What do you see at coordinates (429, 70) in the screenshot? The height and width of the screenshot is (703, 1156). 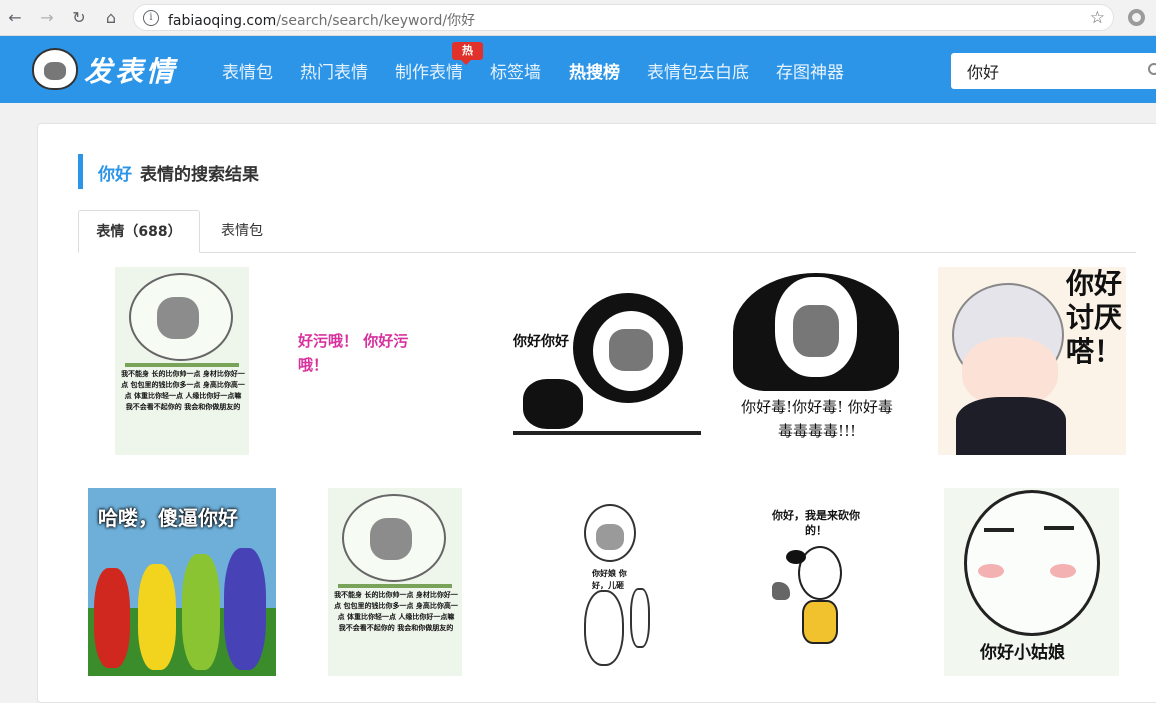 I see `menu-item-make-emoji: 制作表情` at bounding box center [429, 70].